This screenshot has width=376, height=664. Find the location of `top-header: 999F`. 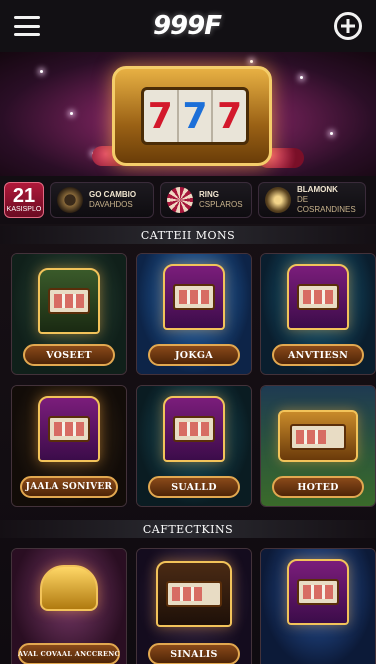

top-header: 999F is located at coordinates (188, 26).